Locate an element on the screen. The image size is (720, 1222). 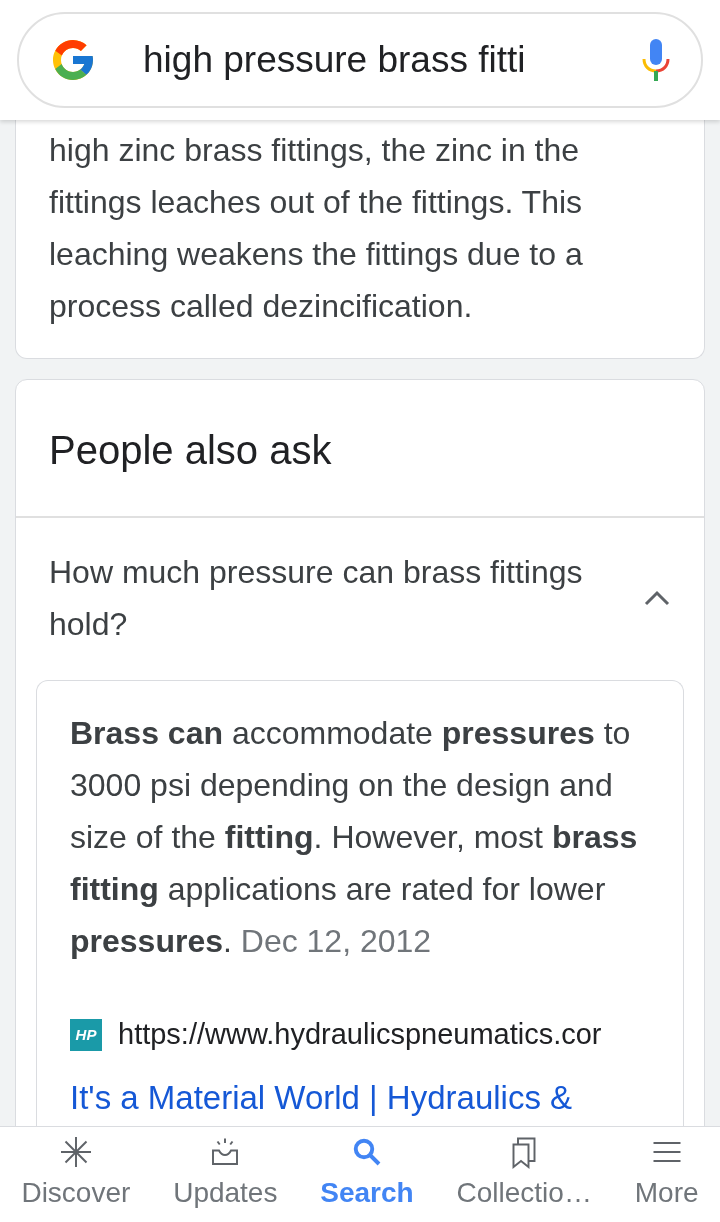
chevron-icon is located at coordinates (657, 598).